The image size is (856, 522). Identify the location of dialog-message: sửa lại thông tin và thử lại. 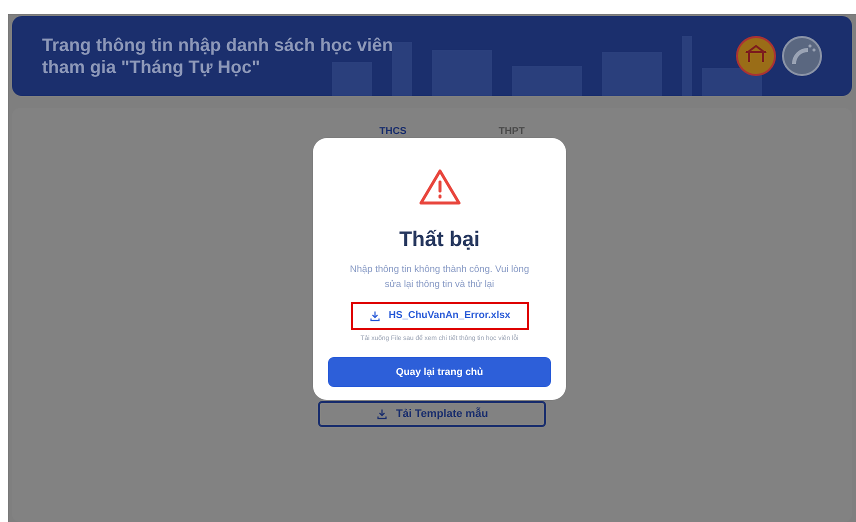
(439, 285).